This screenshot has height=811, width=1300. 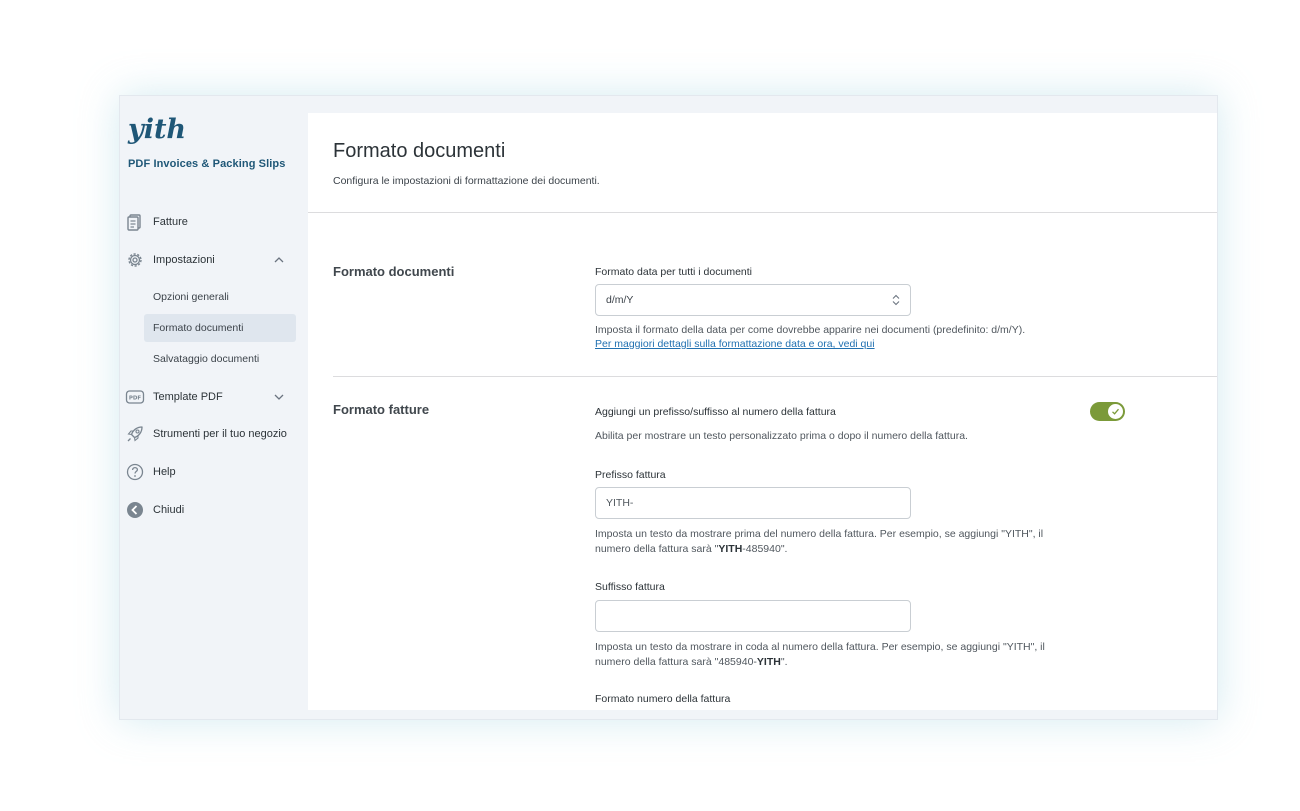 I want to click on svg-text: yith, so click(x=156, y=129).